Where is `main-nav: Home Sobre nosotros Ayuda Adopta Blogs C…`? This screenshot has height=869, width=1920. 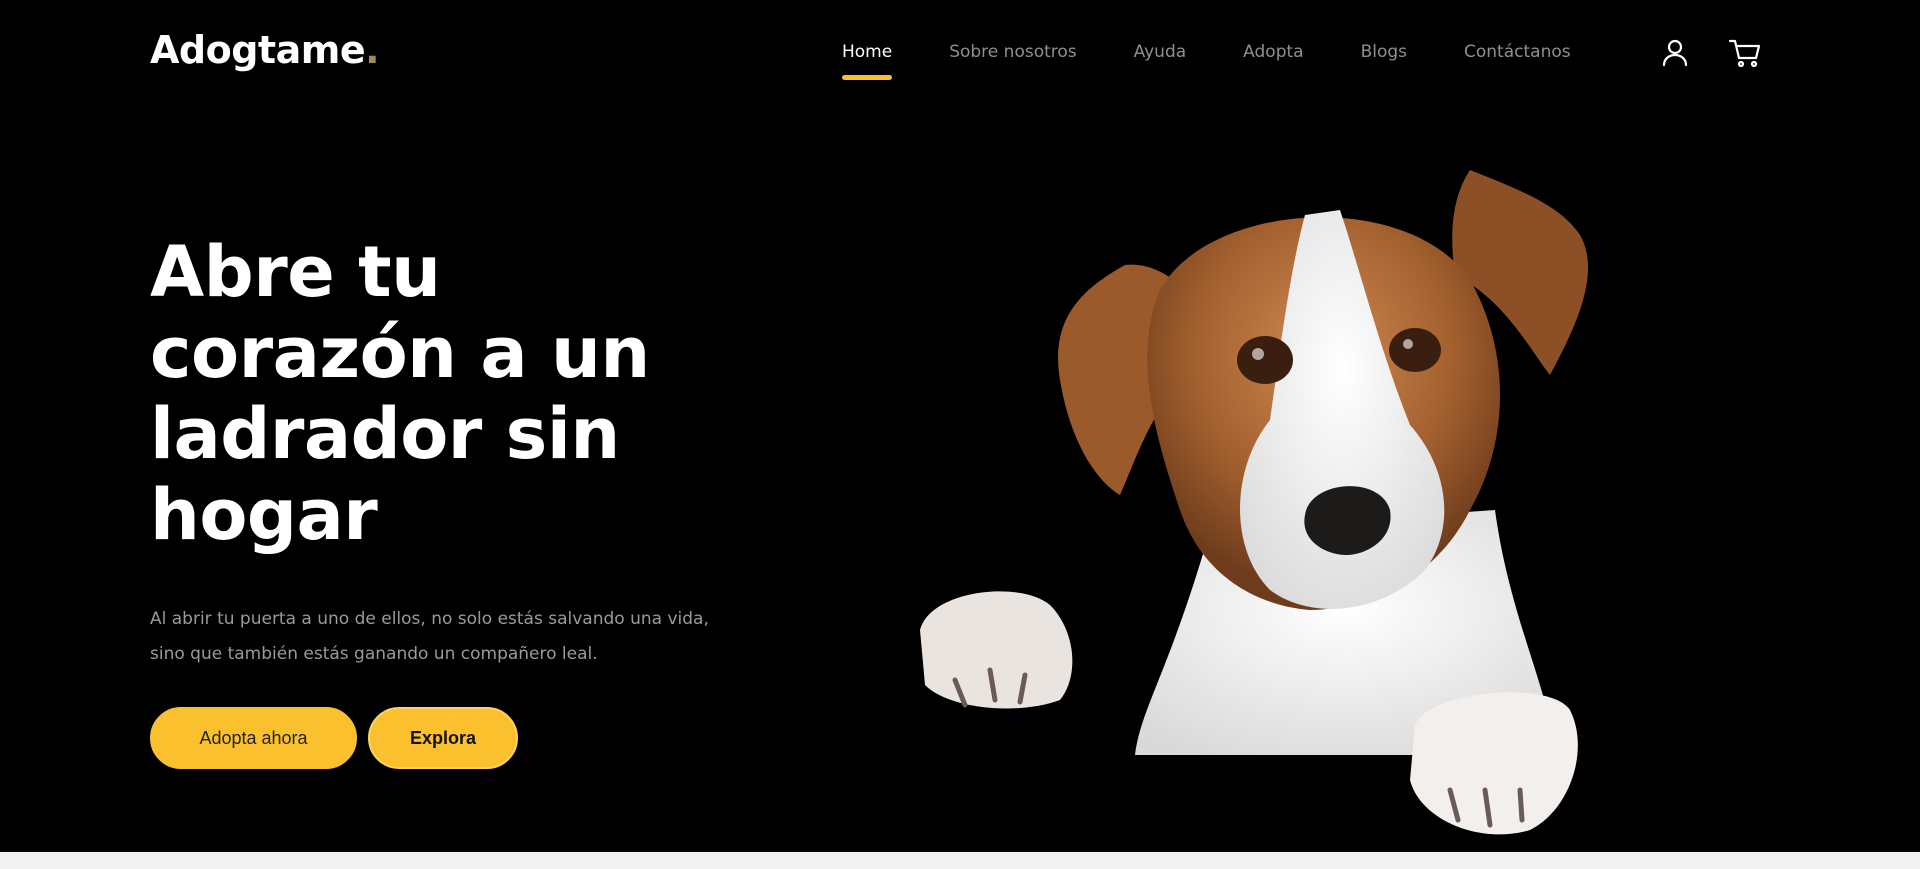 main-nav: Home Sobre nosotros Ayuda Adopta Blogs C… is located at coordinates (1235, 61).